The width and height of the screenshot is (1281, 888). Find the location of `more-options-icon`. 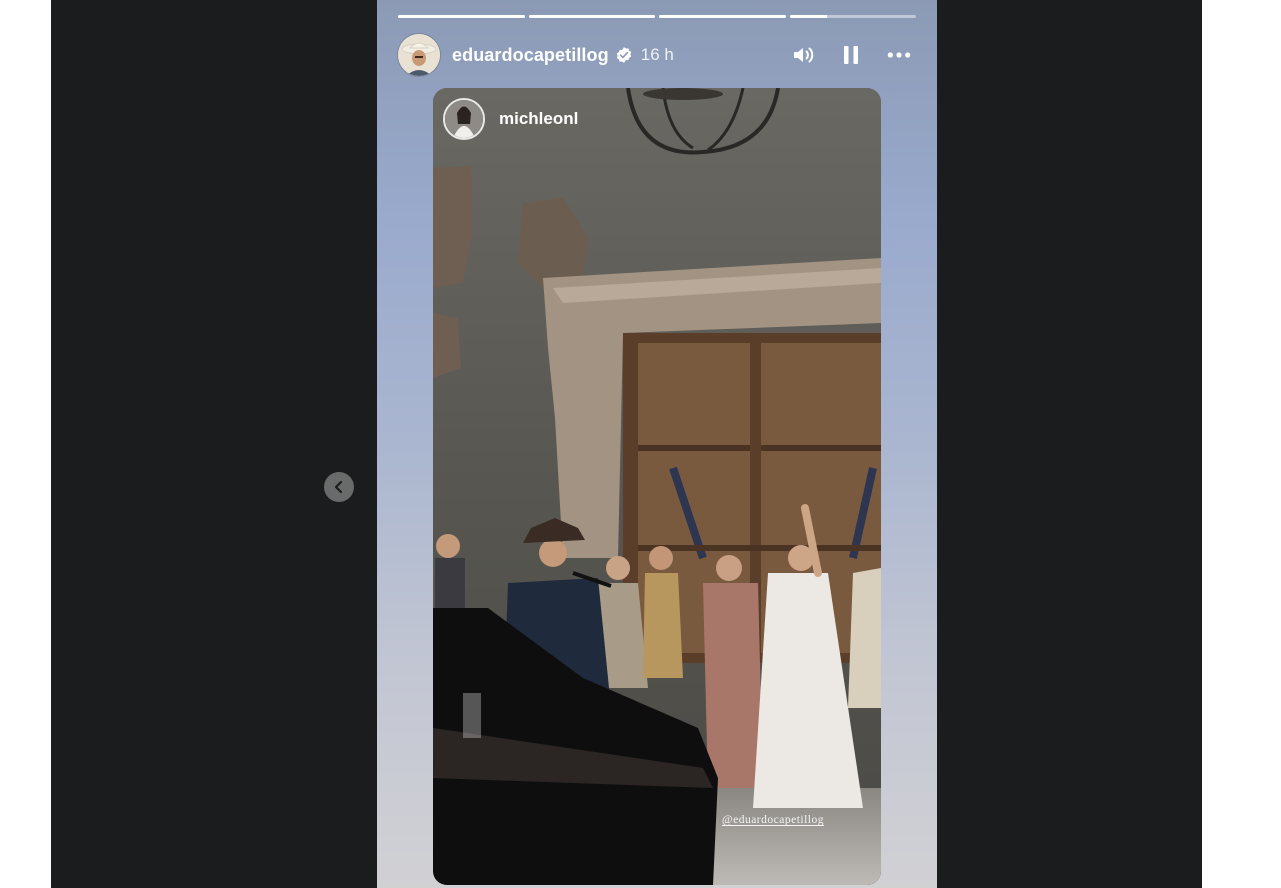

more-options-icon is located at coordinates (899, 55).